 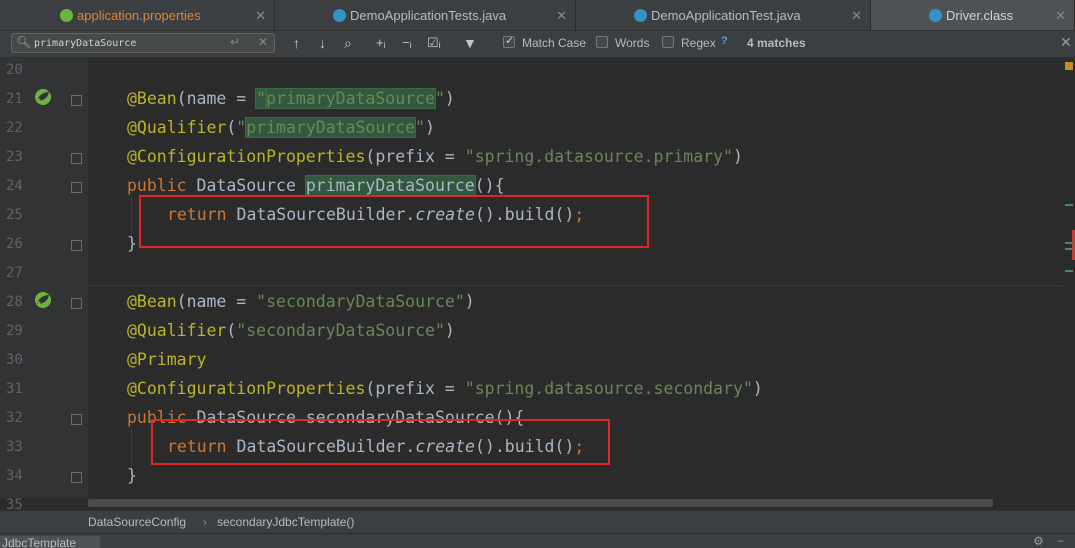 I want to click on minimize-icon: −, so click(x=1060, y=541).